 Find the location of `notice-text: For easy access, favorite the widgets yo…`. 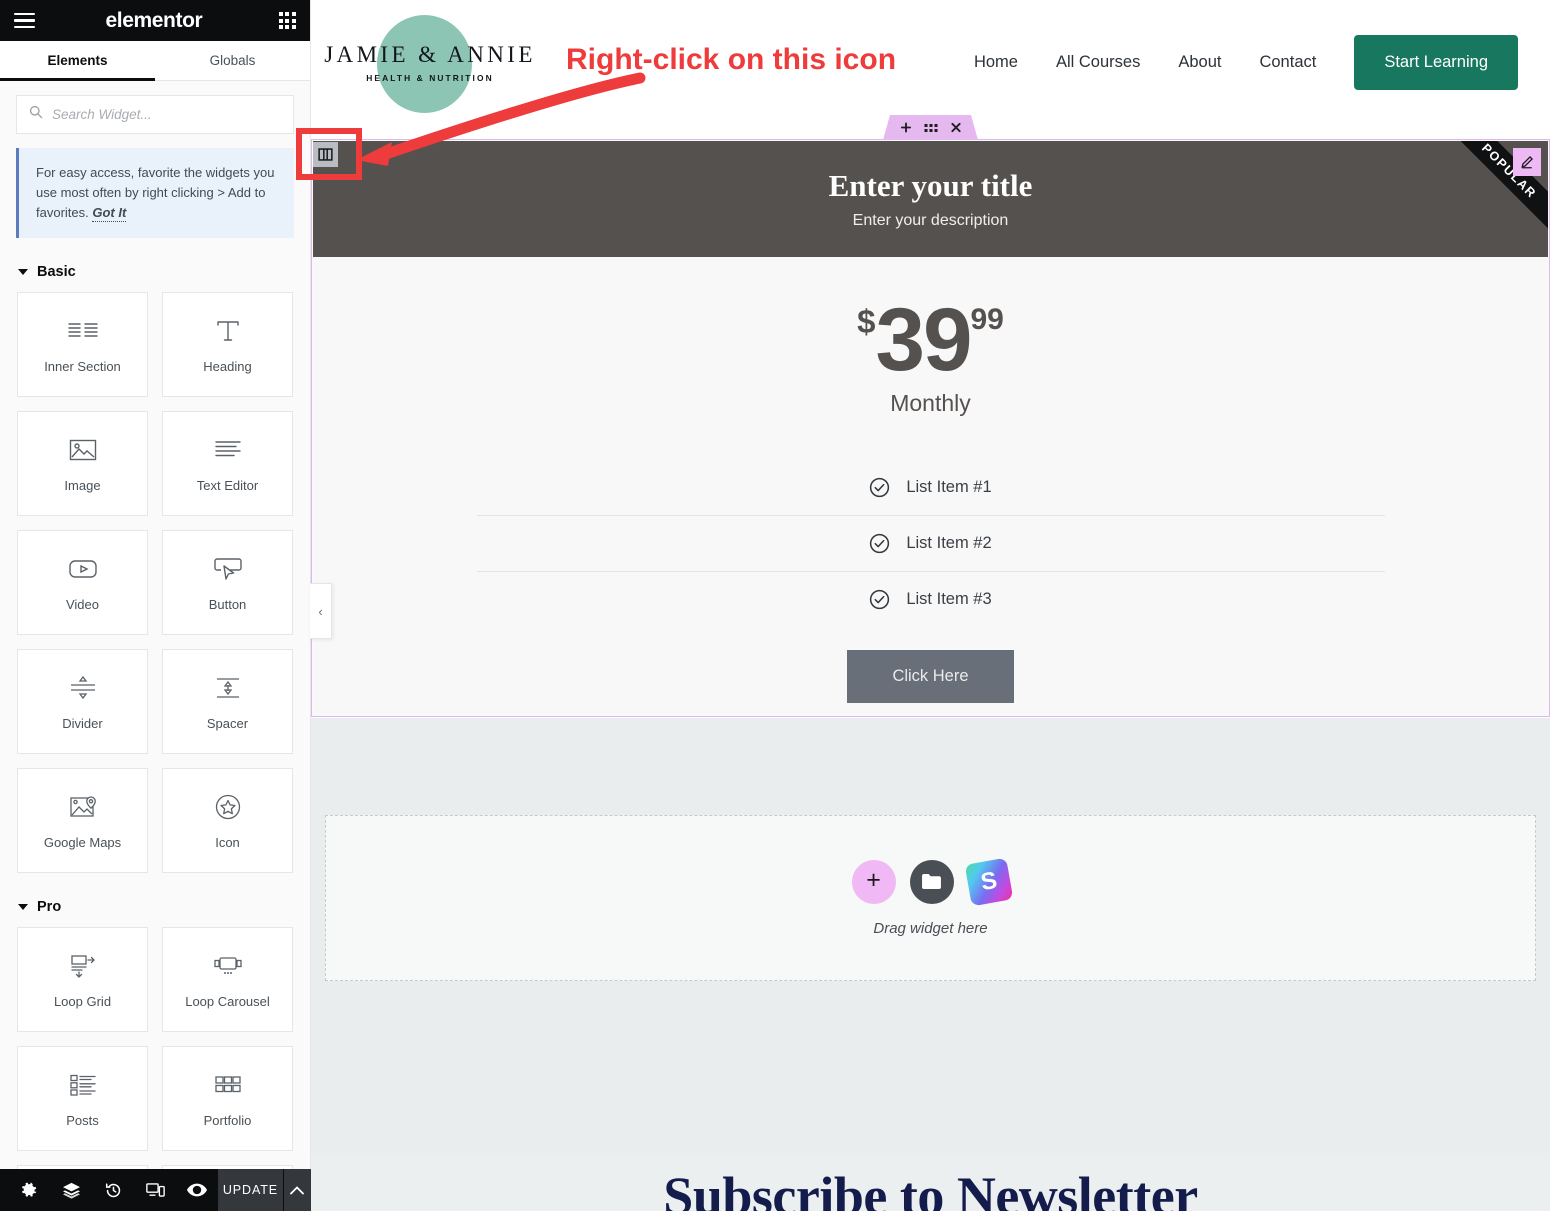

notice-text: For easy access, favorite the widgets yo… is located at coordinates (155, 193).